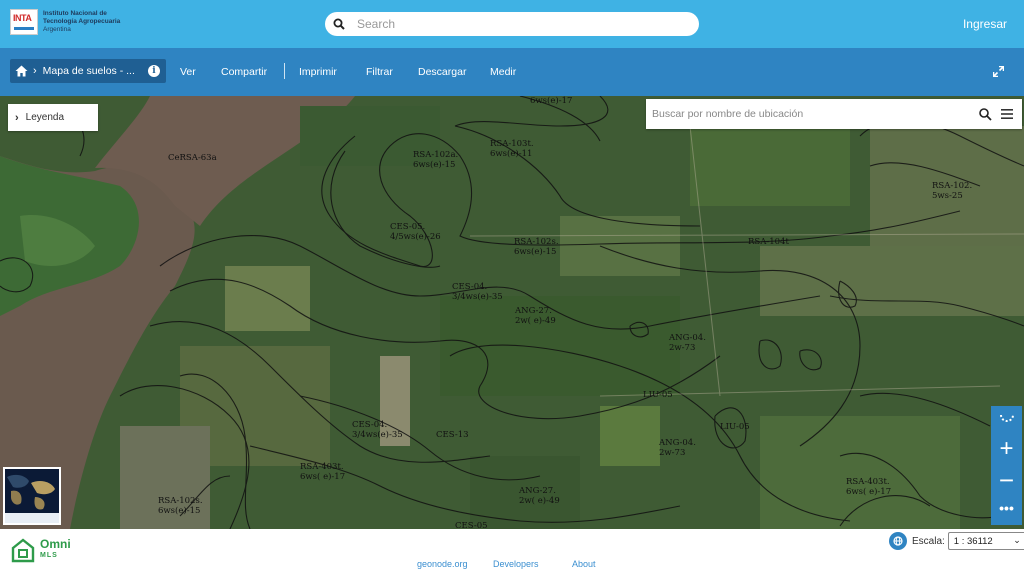 This screenshot has width=1024, height=576. Describe the element at coordinates (809, 114) in the screenshot. I see `location-search-input` at that location.